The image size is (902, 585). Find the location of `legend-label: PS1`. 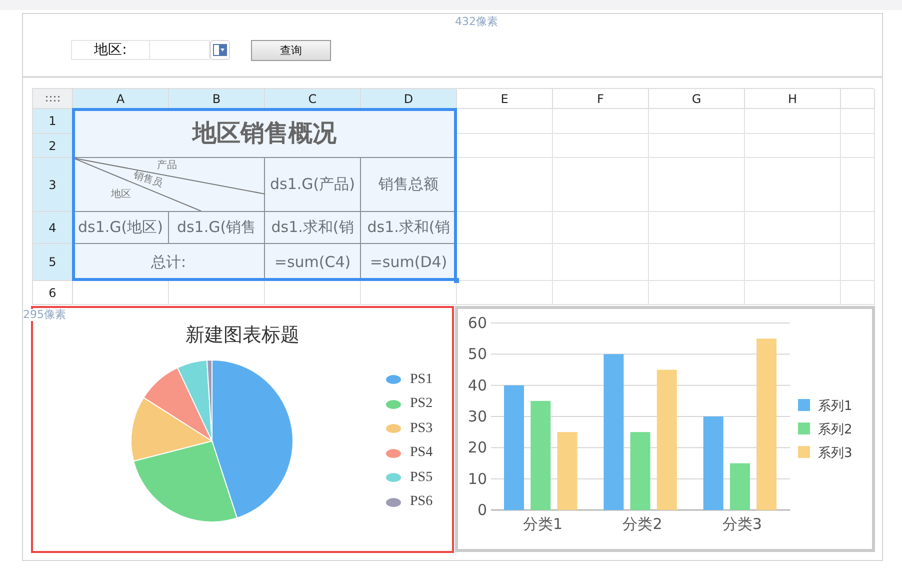

legend-label: PS1 is located at coordinates (421, 380).